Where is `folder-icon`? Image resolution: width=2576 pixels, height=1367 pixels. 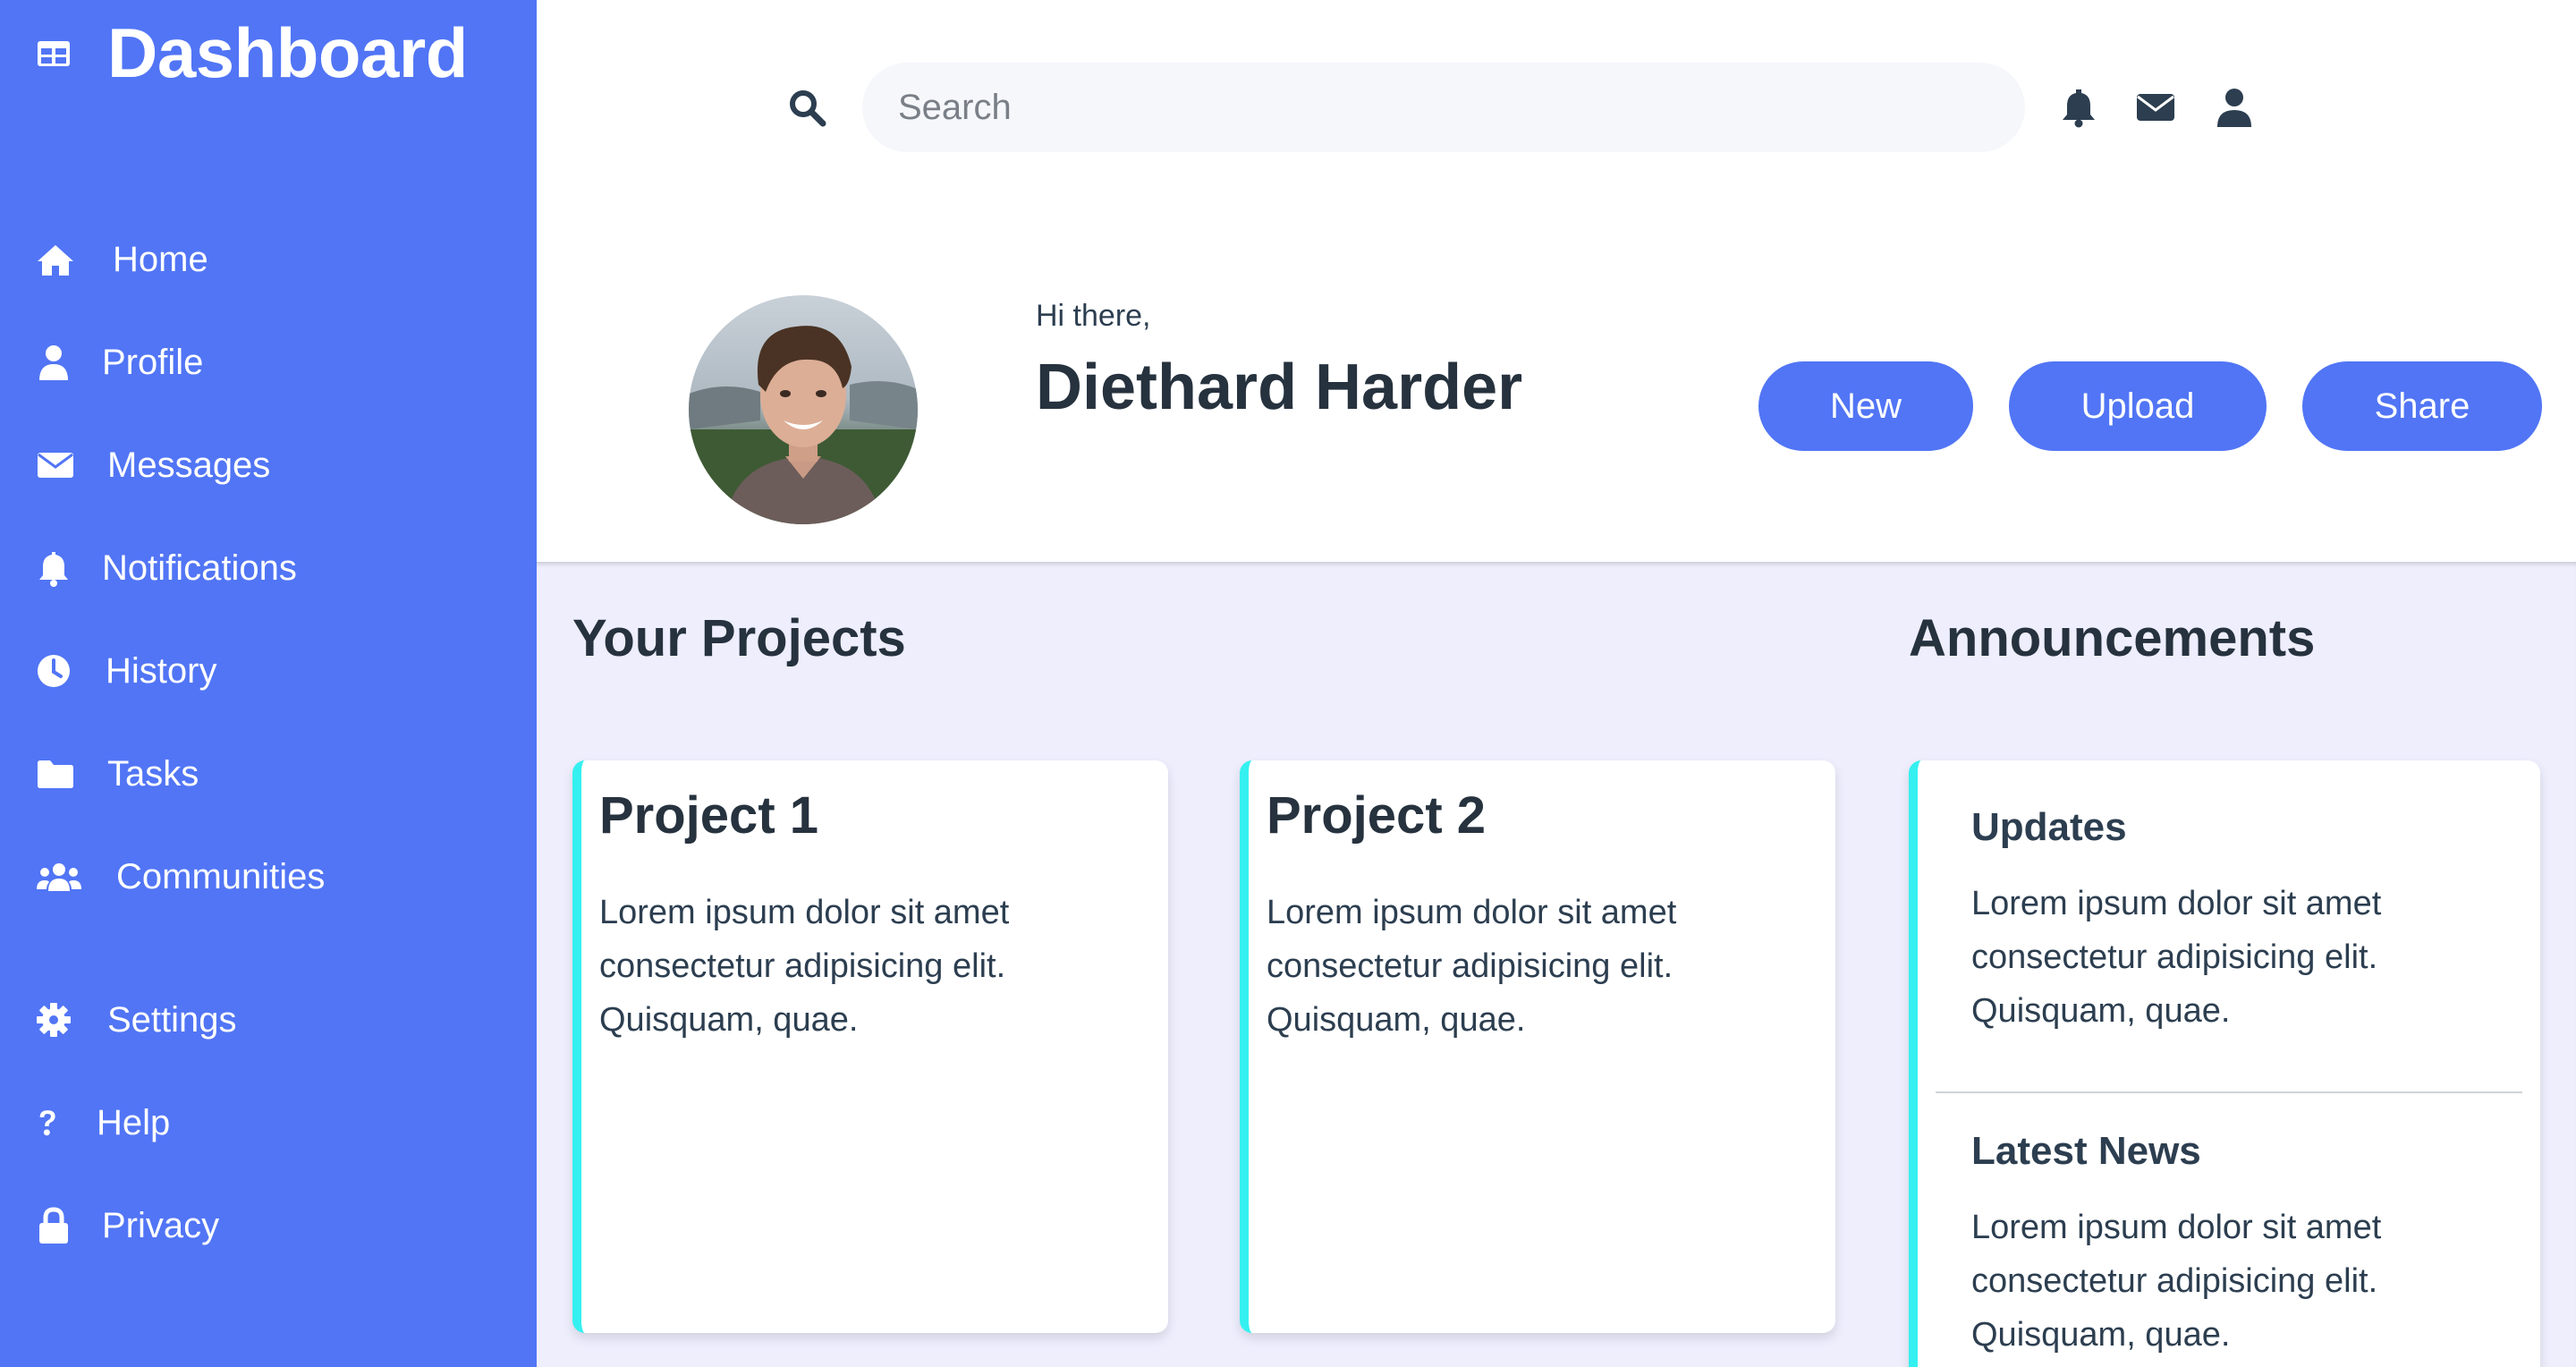 folder-icon is located at coordinates (55, 774).